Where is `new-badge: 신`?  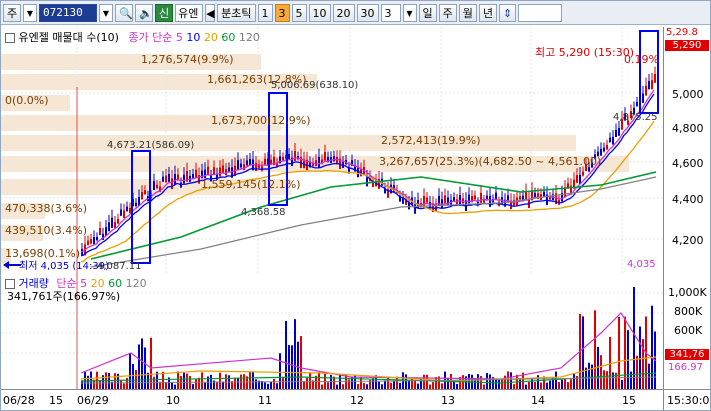 new-badge: 신 is located at coordinates (164, 12).